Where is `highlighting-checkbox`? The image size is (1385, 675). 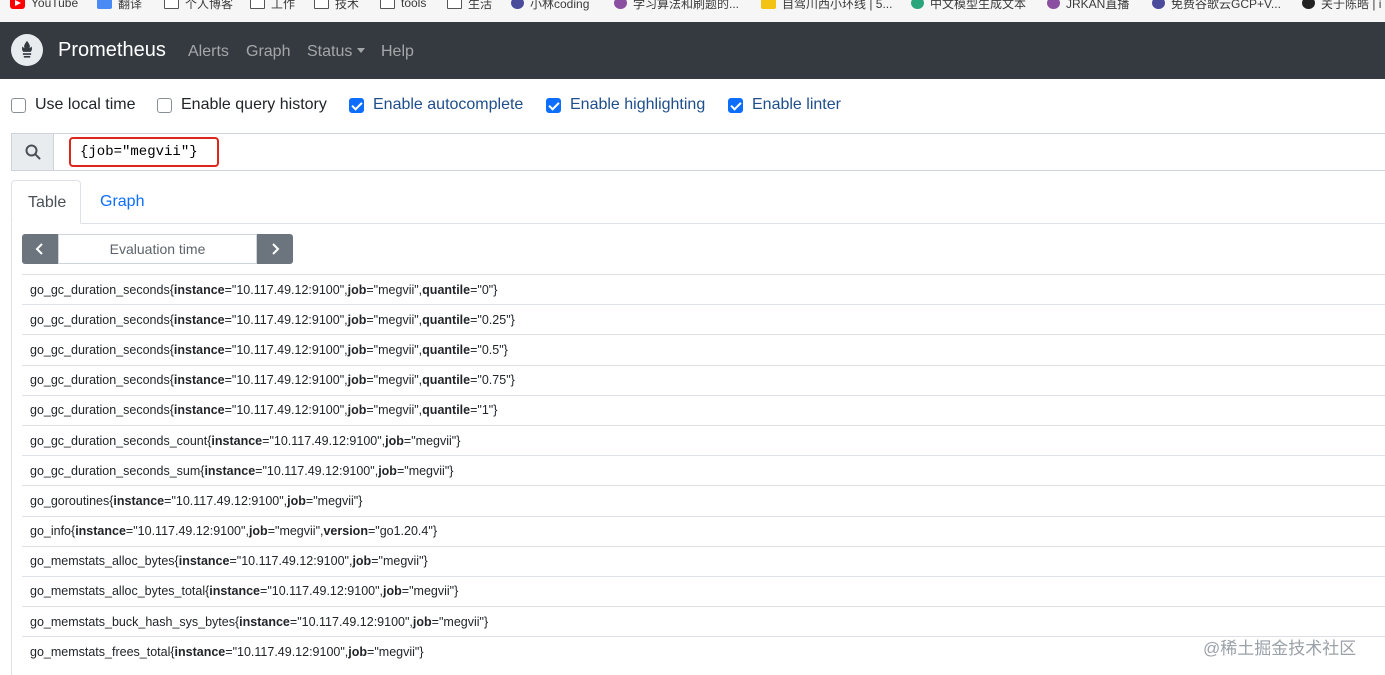
highlighting-checkbox is located at coordinates (553, 105).